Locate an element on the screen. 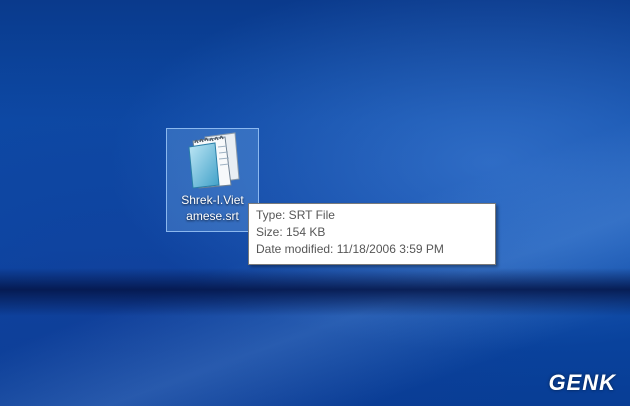 The image size is (630, 406). tooltip-type: Type: SRT File is located at coordinates (295, 215).